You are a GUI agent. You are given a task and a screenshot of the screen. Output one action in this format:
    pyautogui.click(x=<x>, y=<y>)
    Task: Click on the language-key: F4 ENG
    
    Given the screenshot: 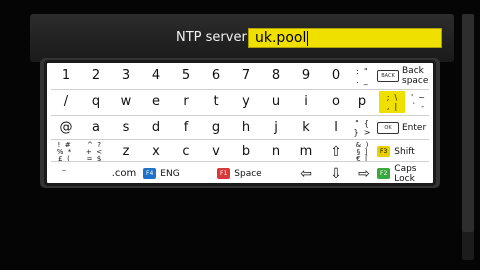 What is the action you would take?
    pyautogui.click(x=169, y=174)
    